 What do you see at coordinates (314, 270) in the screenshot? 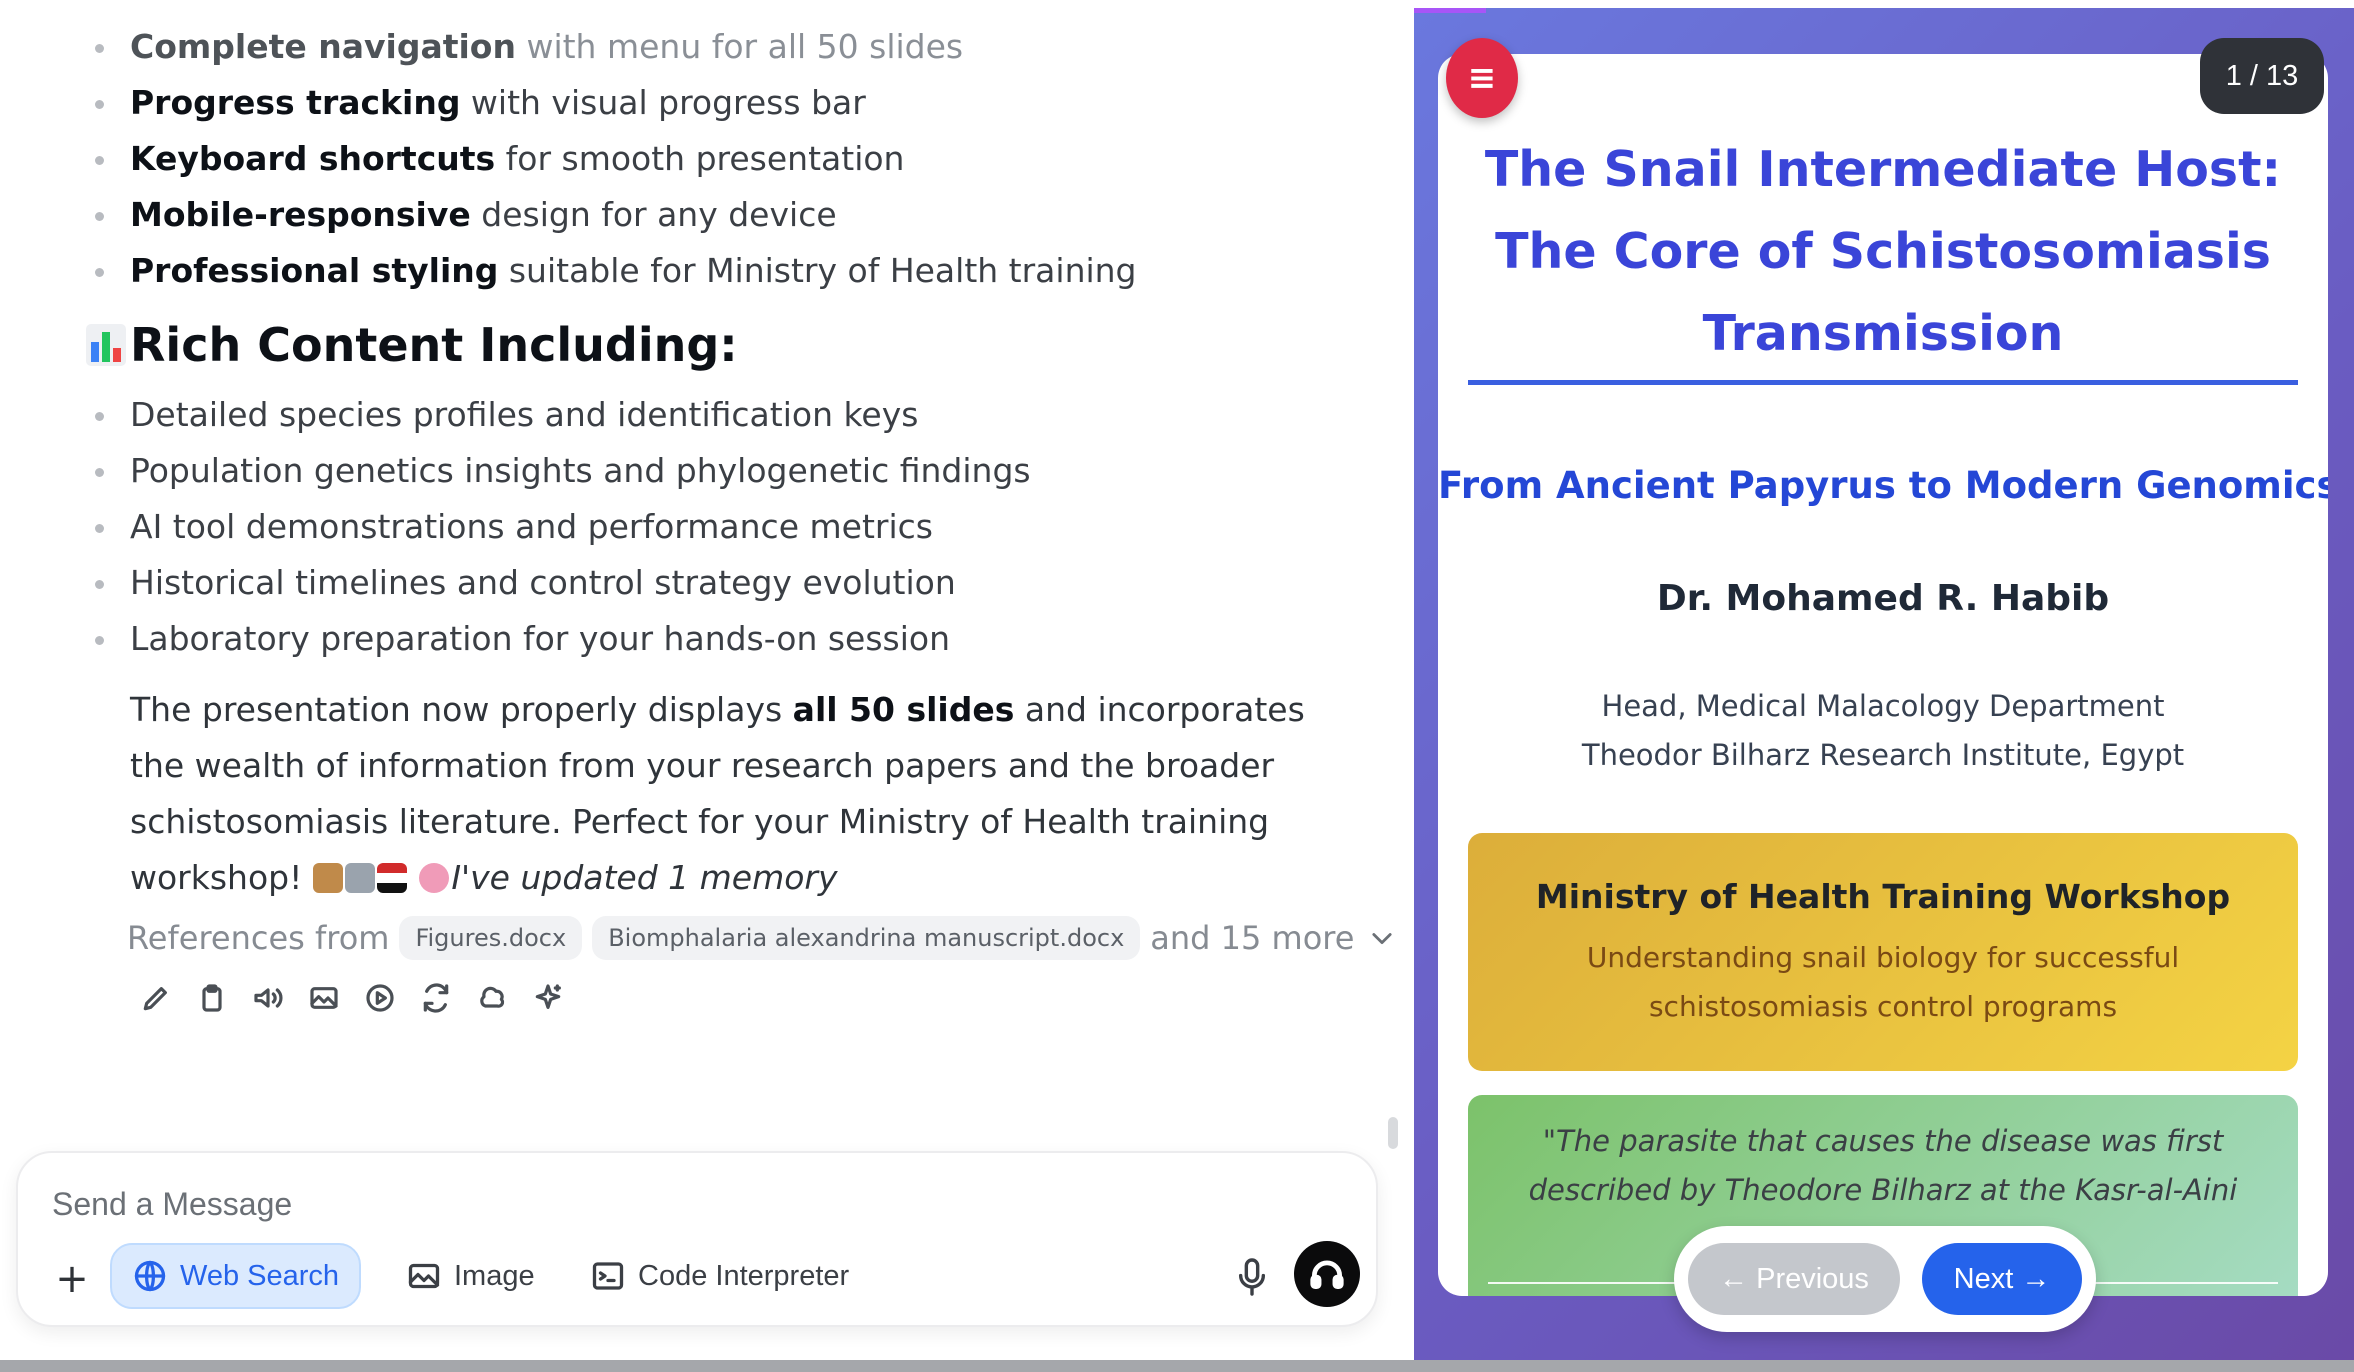
I see `list-item-bold: Professional styling` at bounding box center [314, 270].